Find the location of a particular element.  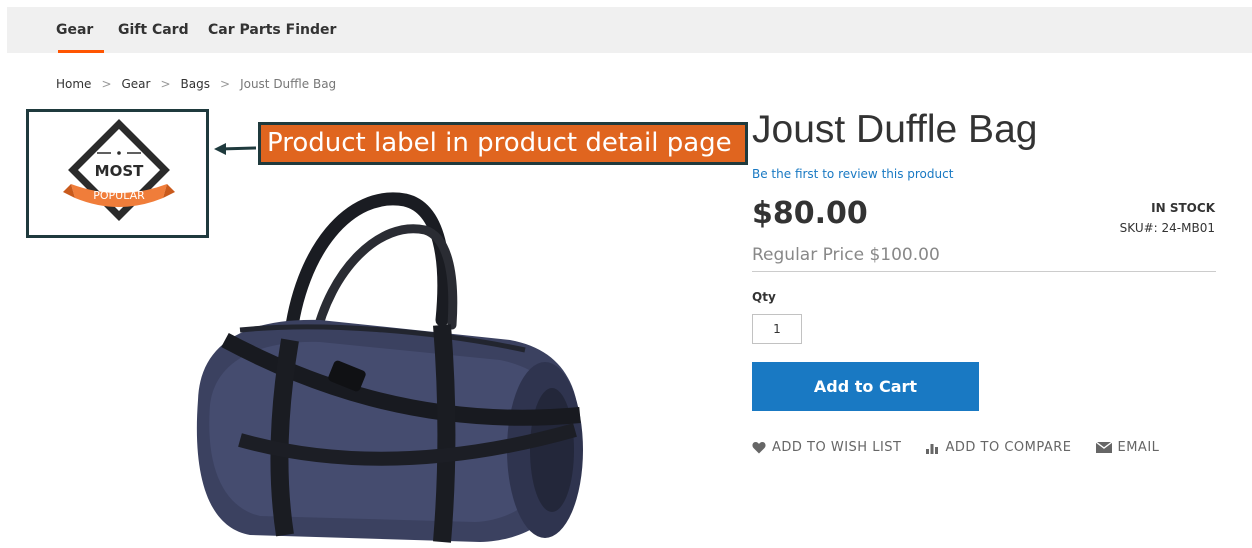

bar-chart-icon is located at coordinates (932, 449).